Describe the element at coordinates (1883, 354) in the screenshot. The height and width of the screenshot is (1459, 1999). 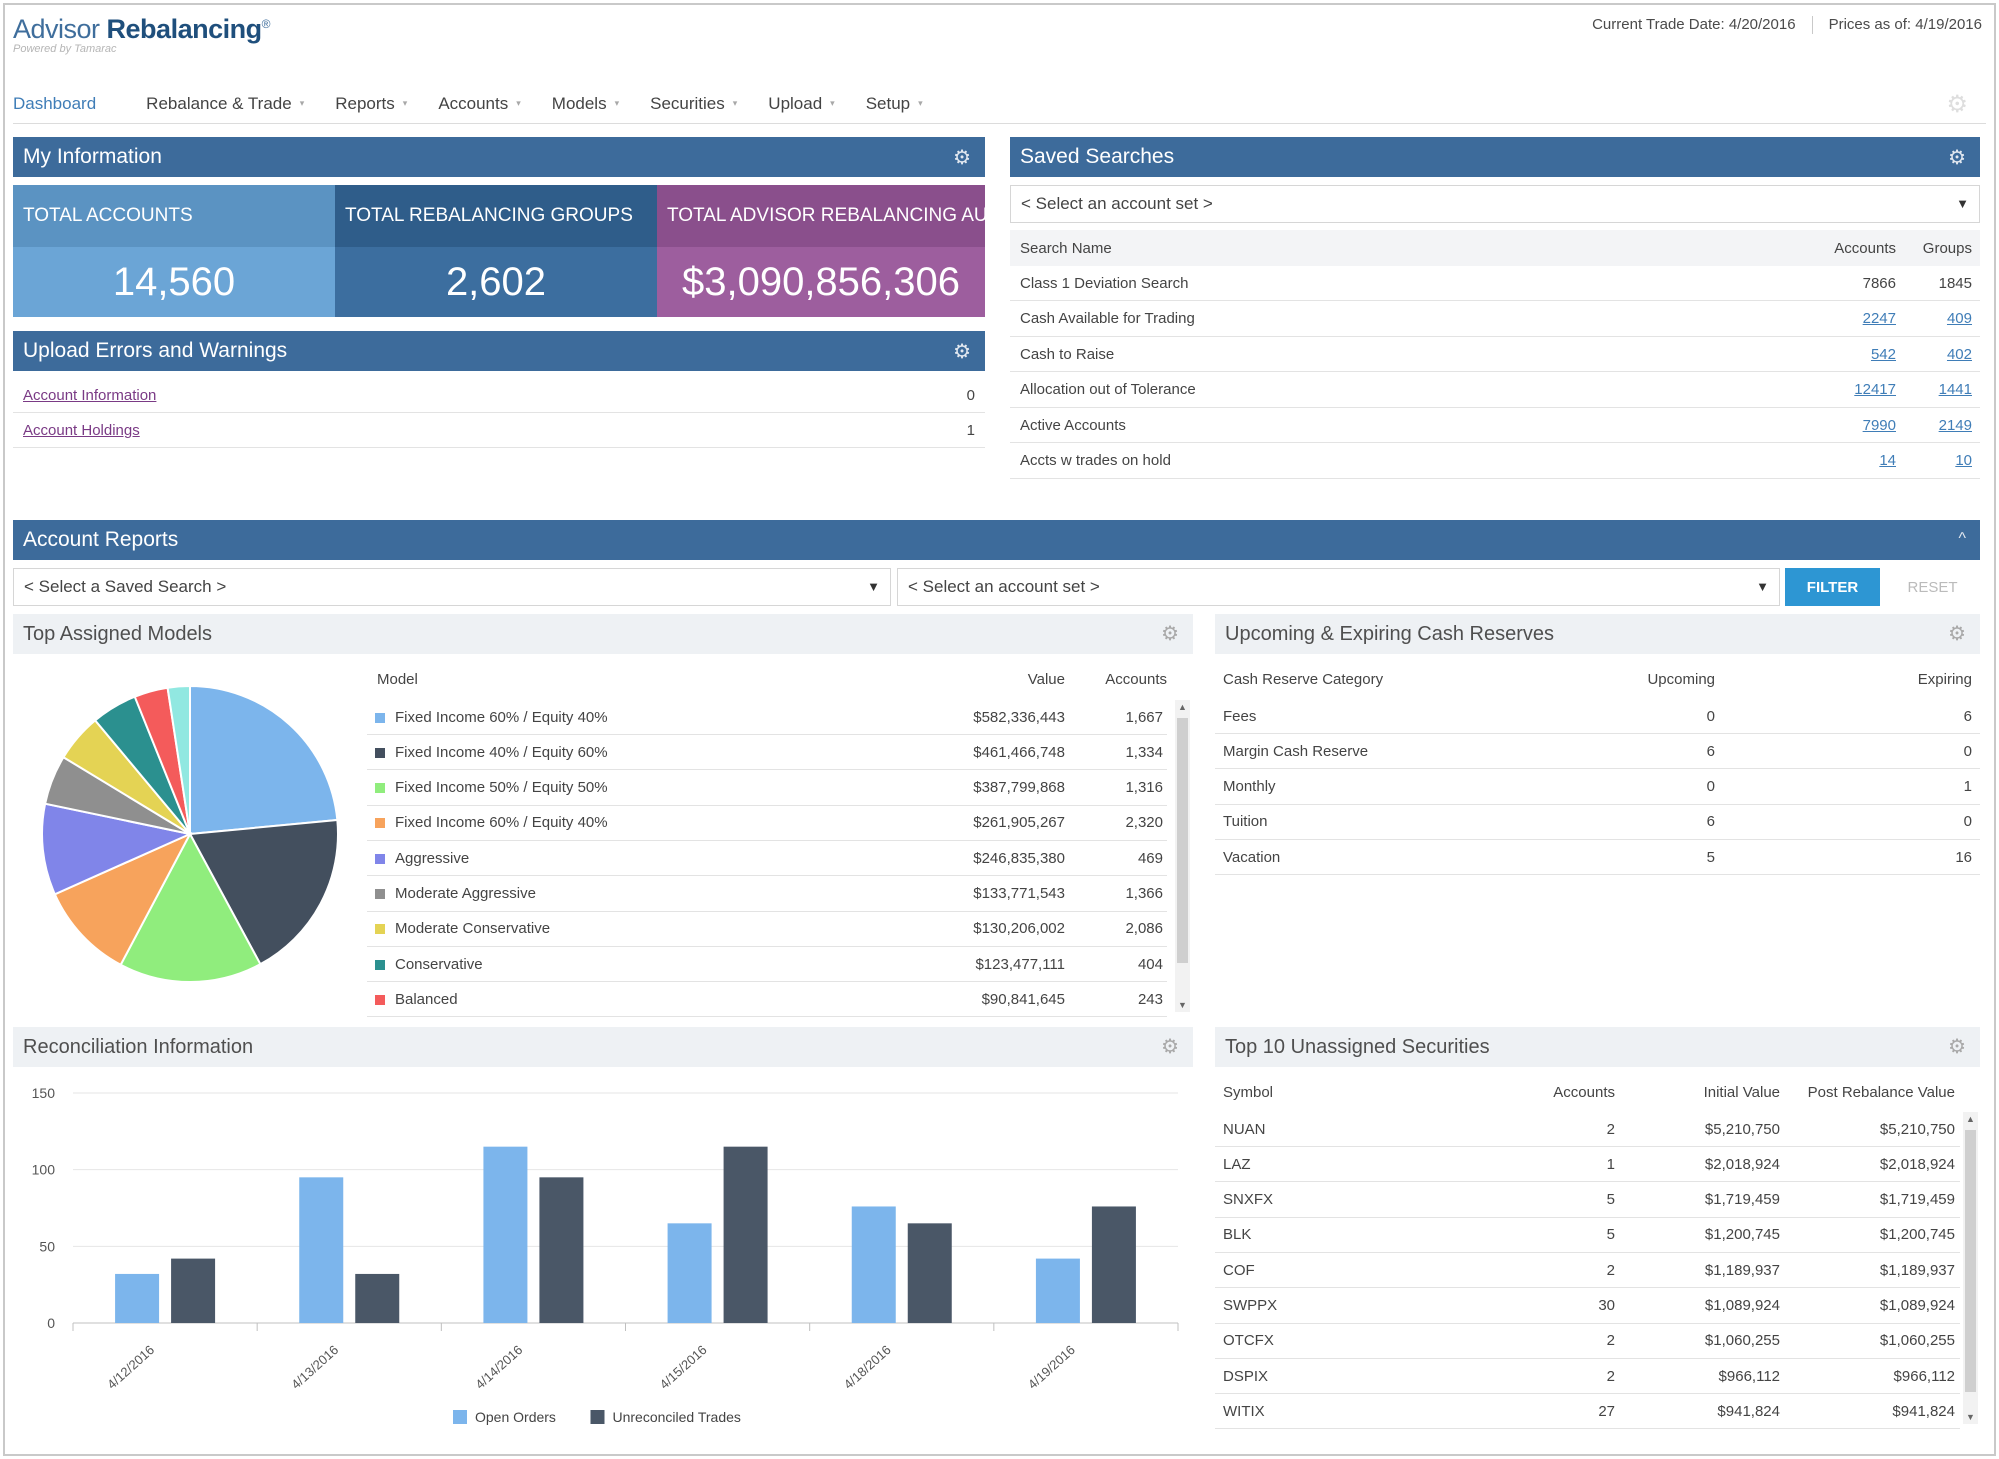
I see `accounts-count: 542` at that location.